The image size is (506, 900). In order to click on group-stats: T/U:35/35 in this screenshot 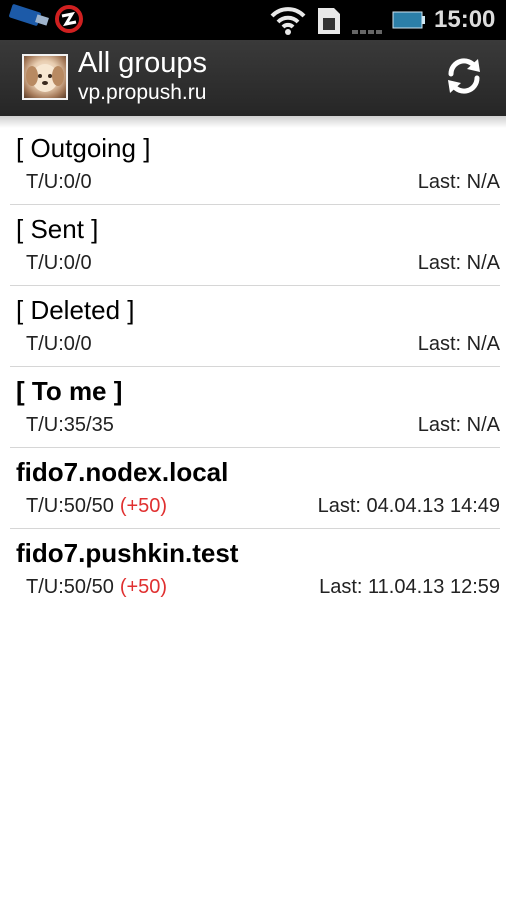, I will do `click(70, 425)`.